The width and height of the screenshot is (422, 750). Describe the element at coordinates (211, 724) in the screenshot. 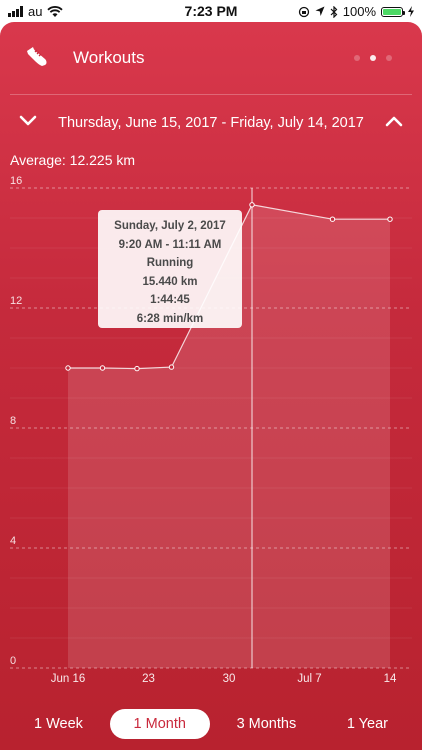

I see `period-selector: 1 Week 1 Month 3 Months 1 Year` at that location.